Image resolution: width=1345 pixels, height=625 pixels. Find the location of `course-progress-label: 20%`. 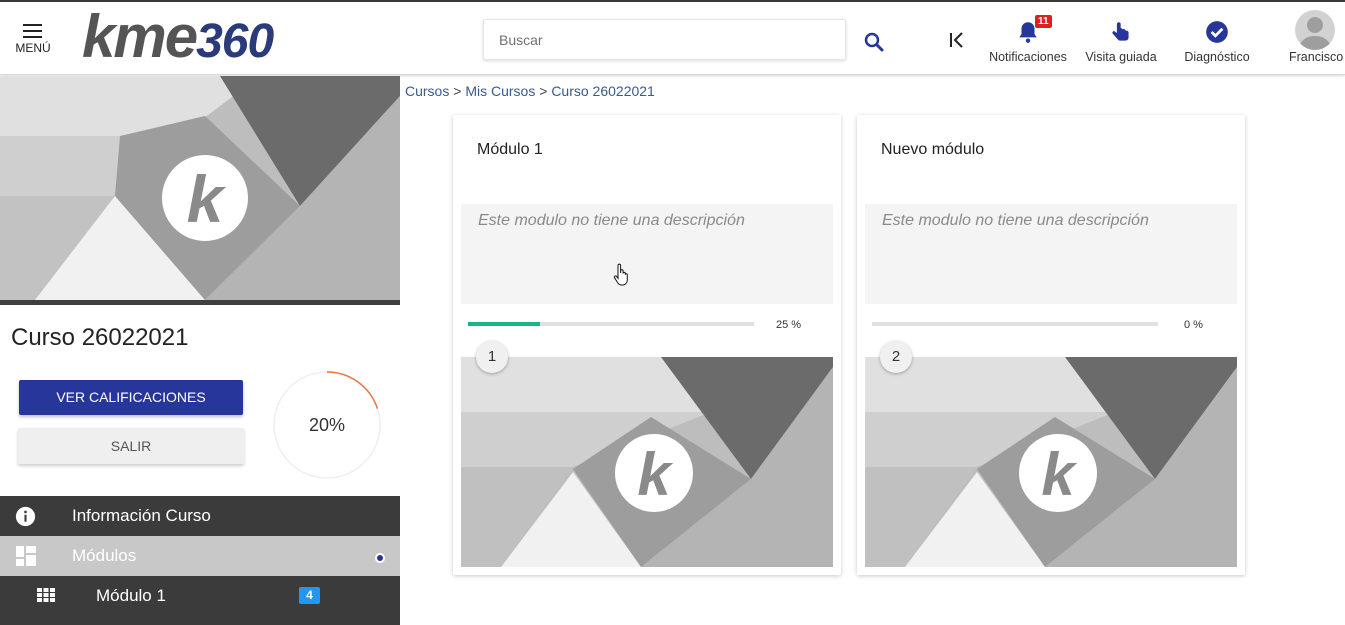

course-progress-label: 20% is located at coordinates (327, 425).